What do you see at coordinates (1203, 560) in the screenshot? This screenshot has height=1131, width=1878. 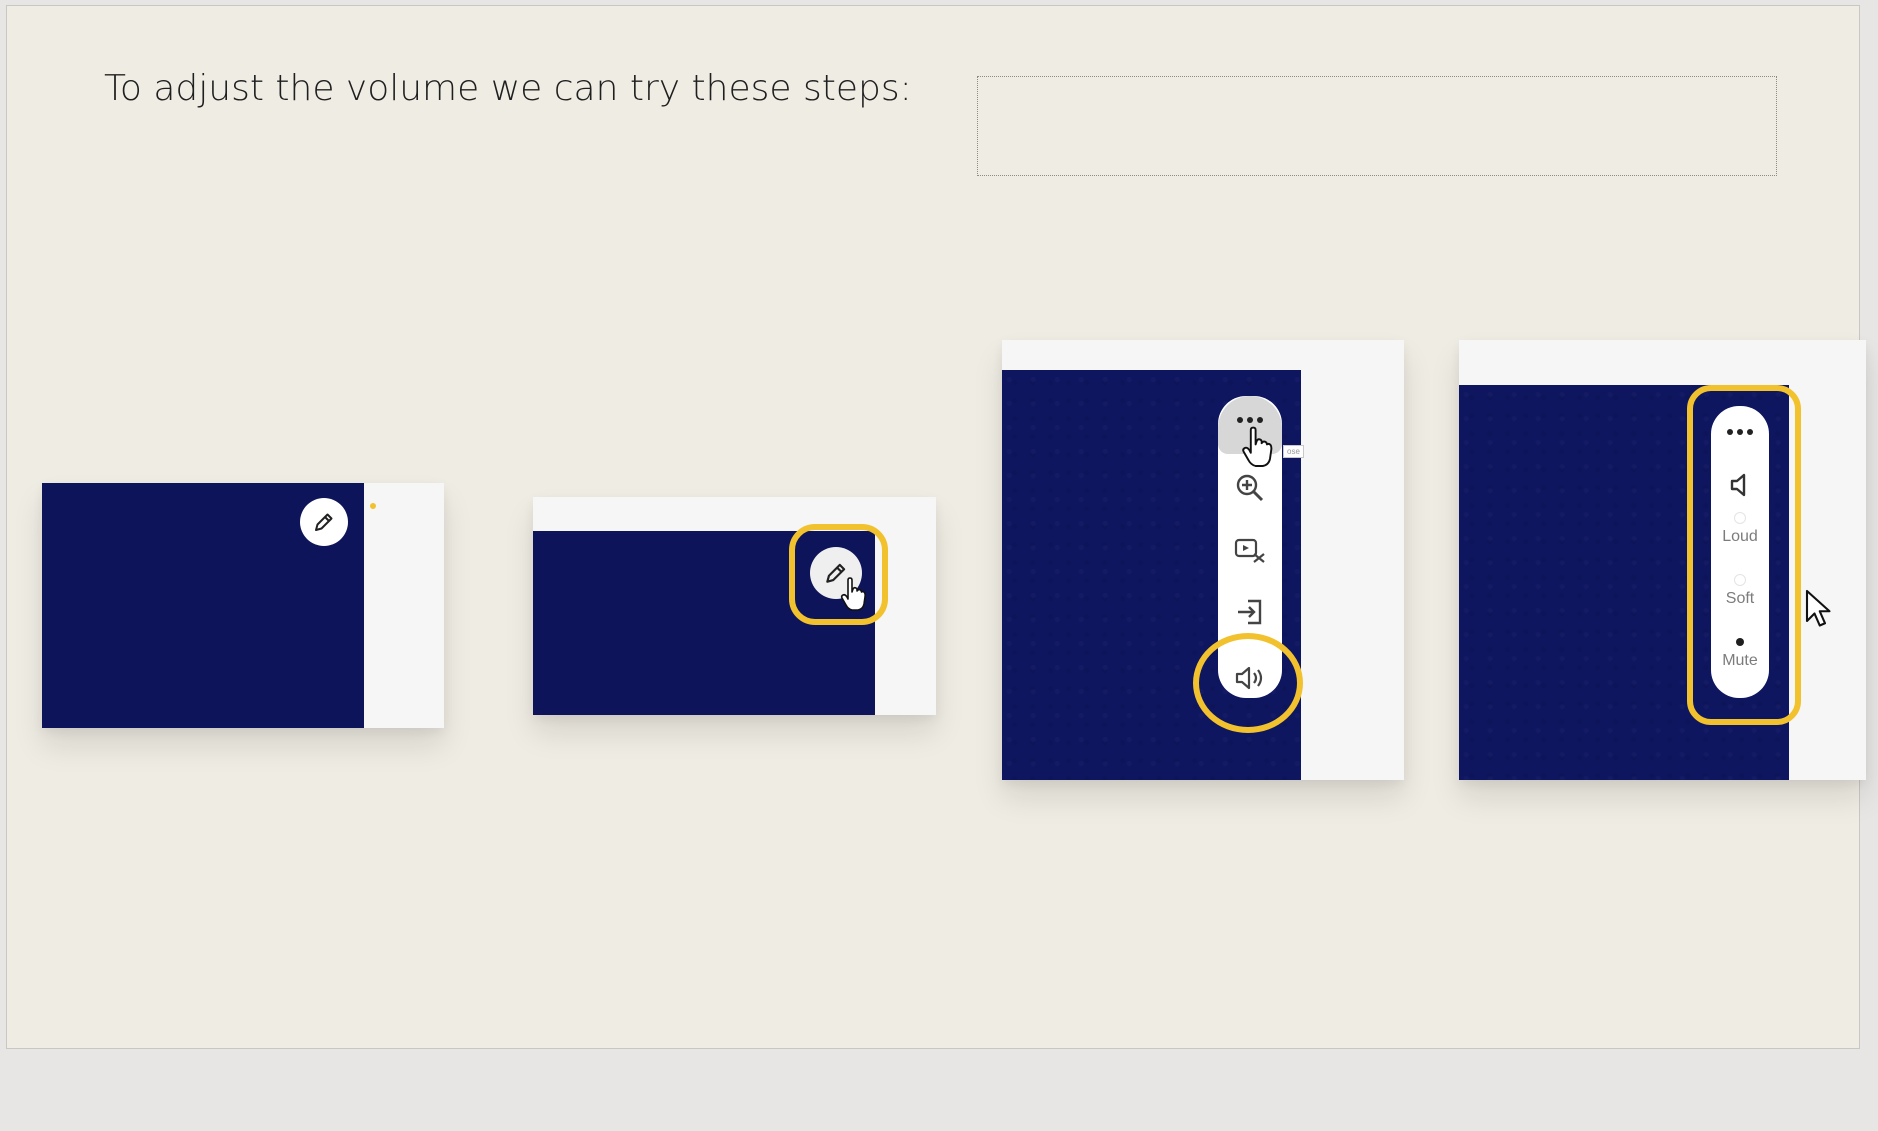 I see `step-3-screenshot: ose` at bounding box center [1203, 560].